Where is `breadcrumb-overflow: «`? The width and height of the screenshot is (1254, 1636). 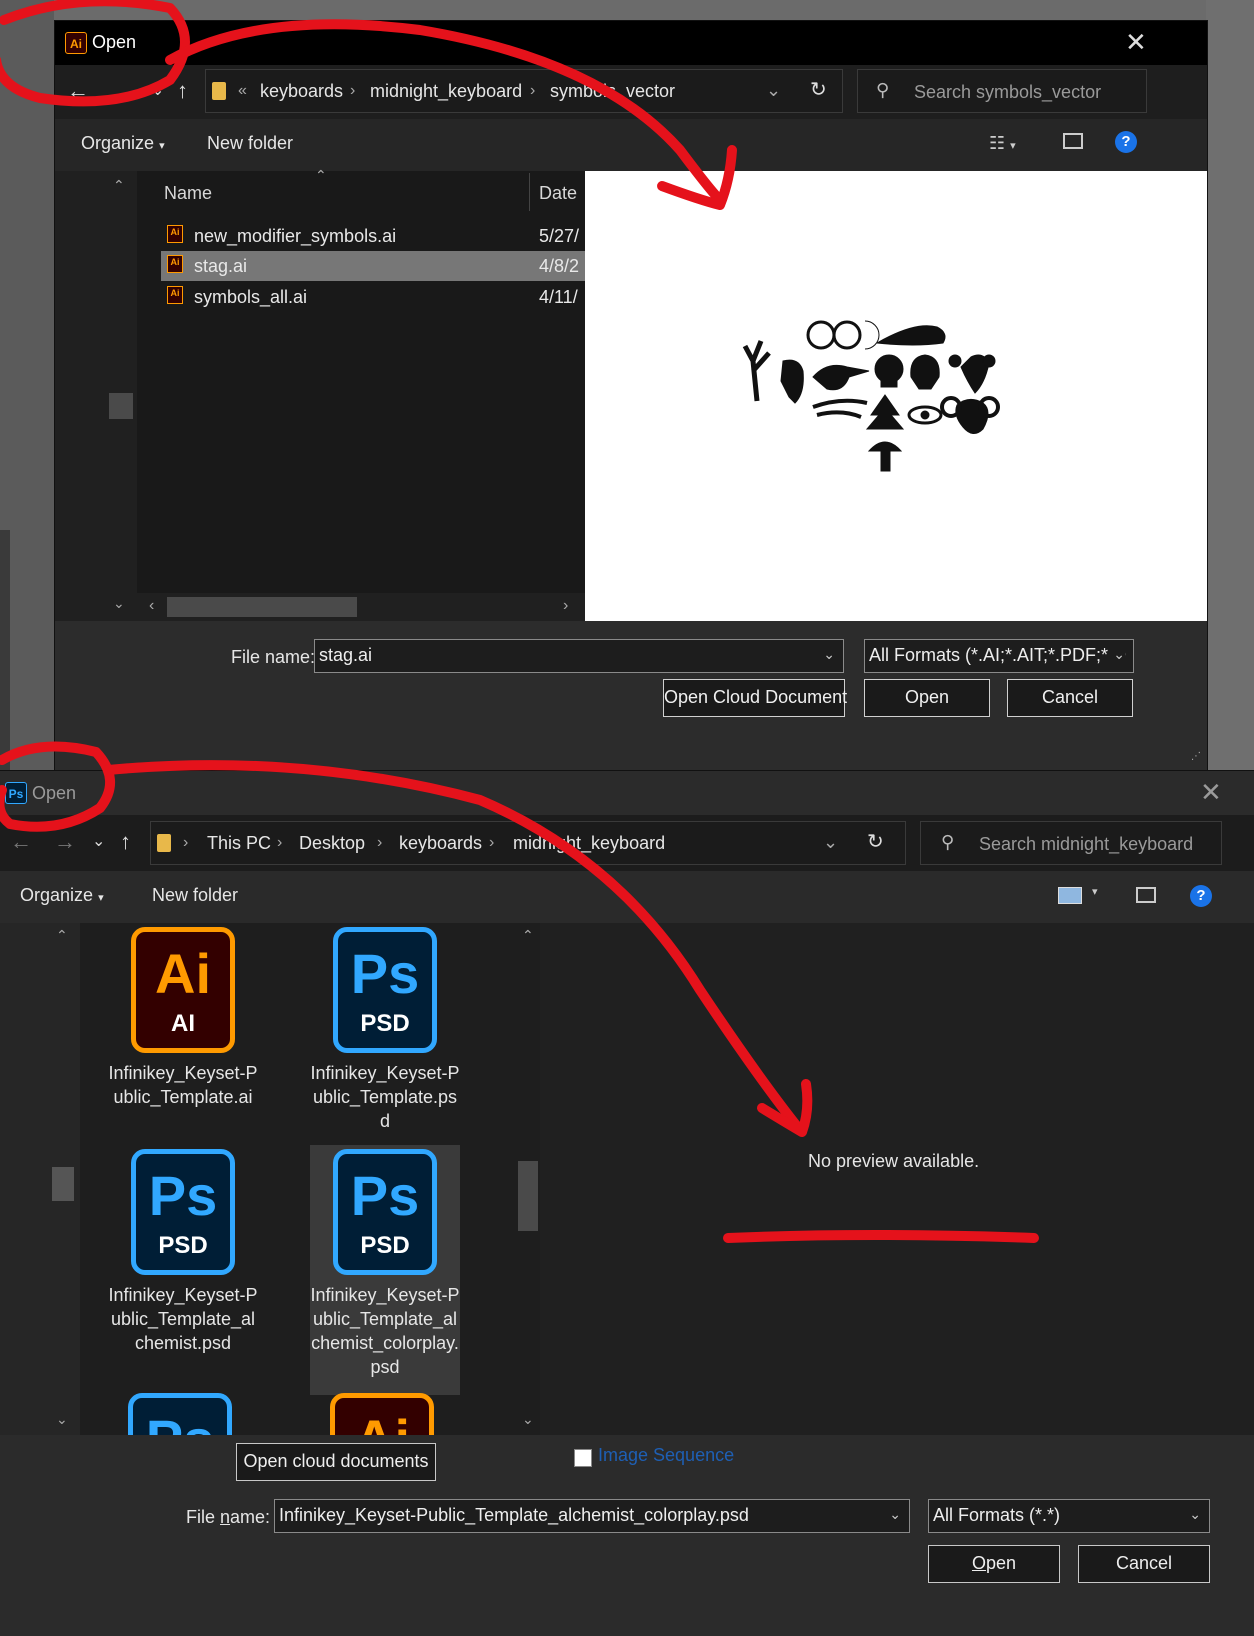 breadcrumb-overflow: « is located at coordinates (242, 91).